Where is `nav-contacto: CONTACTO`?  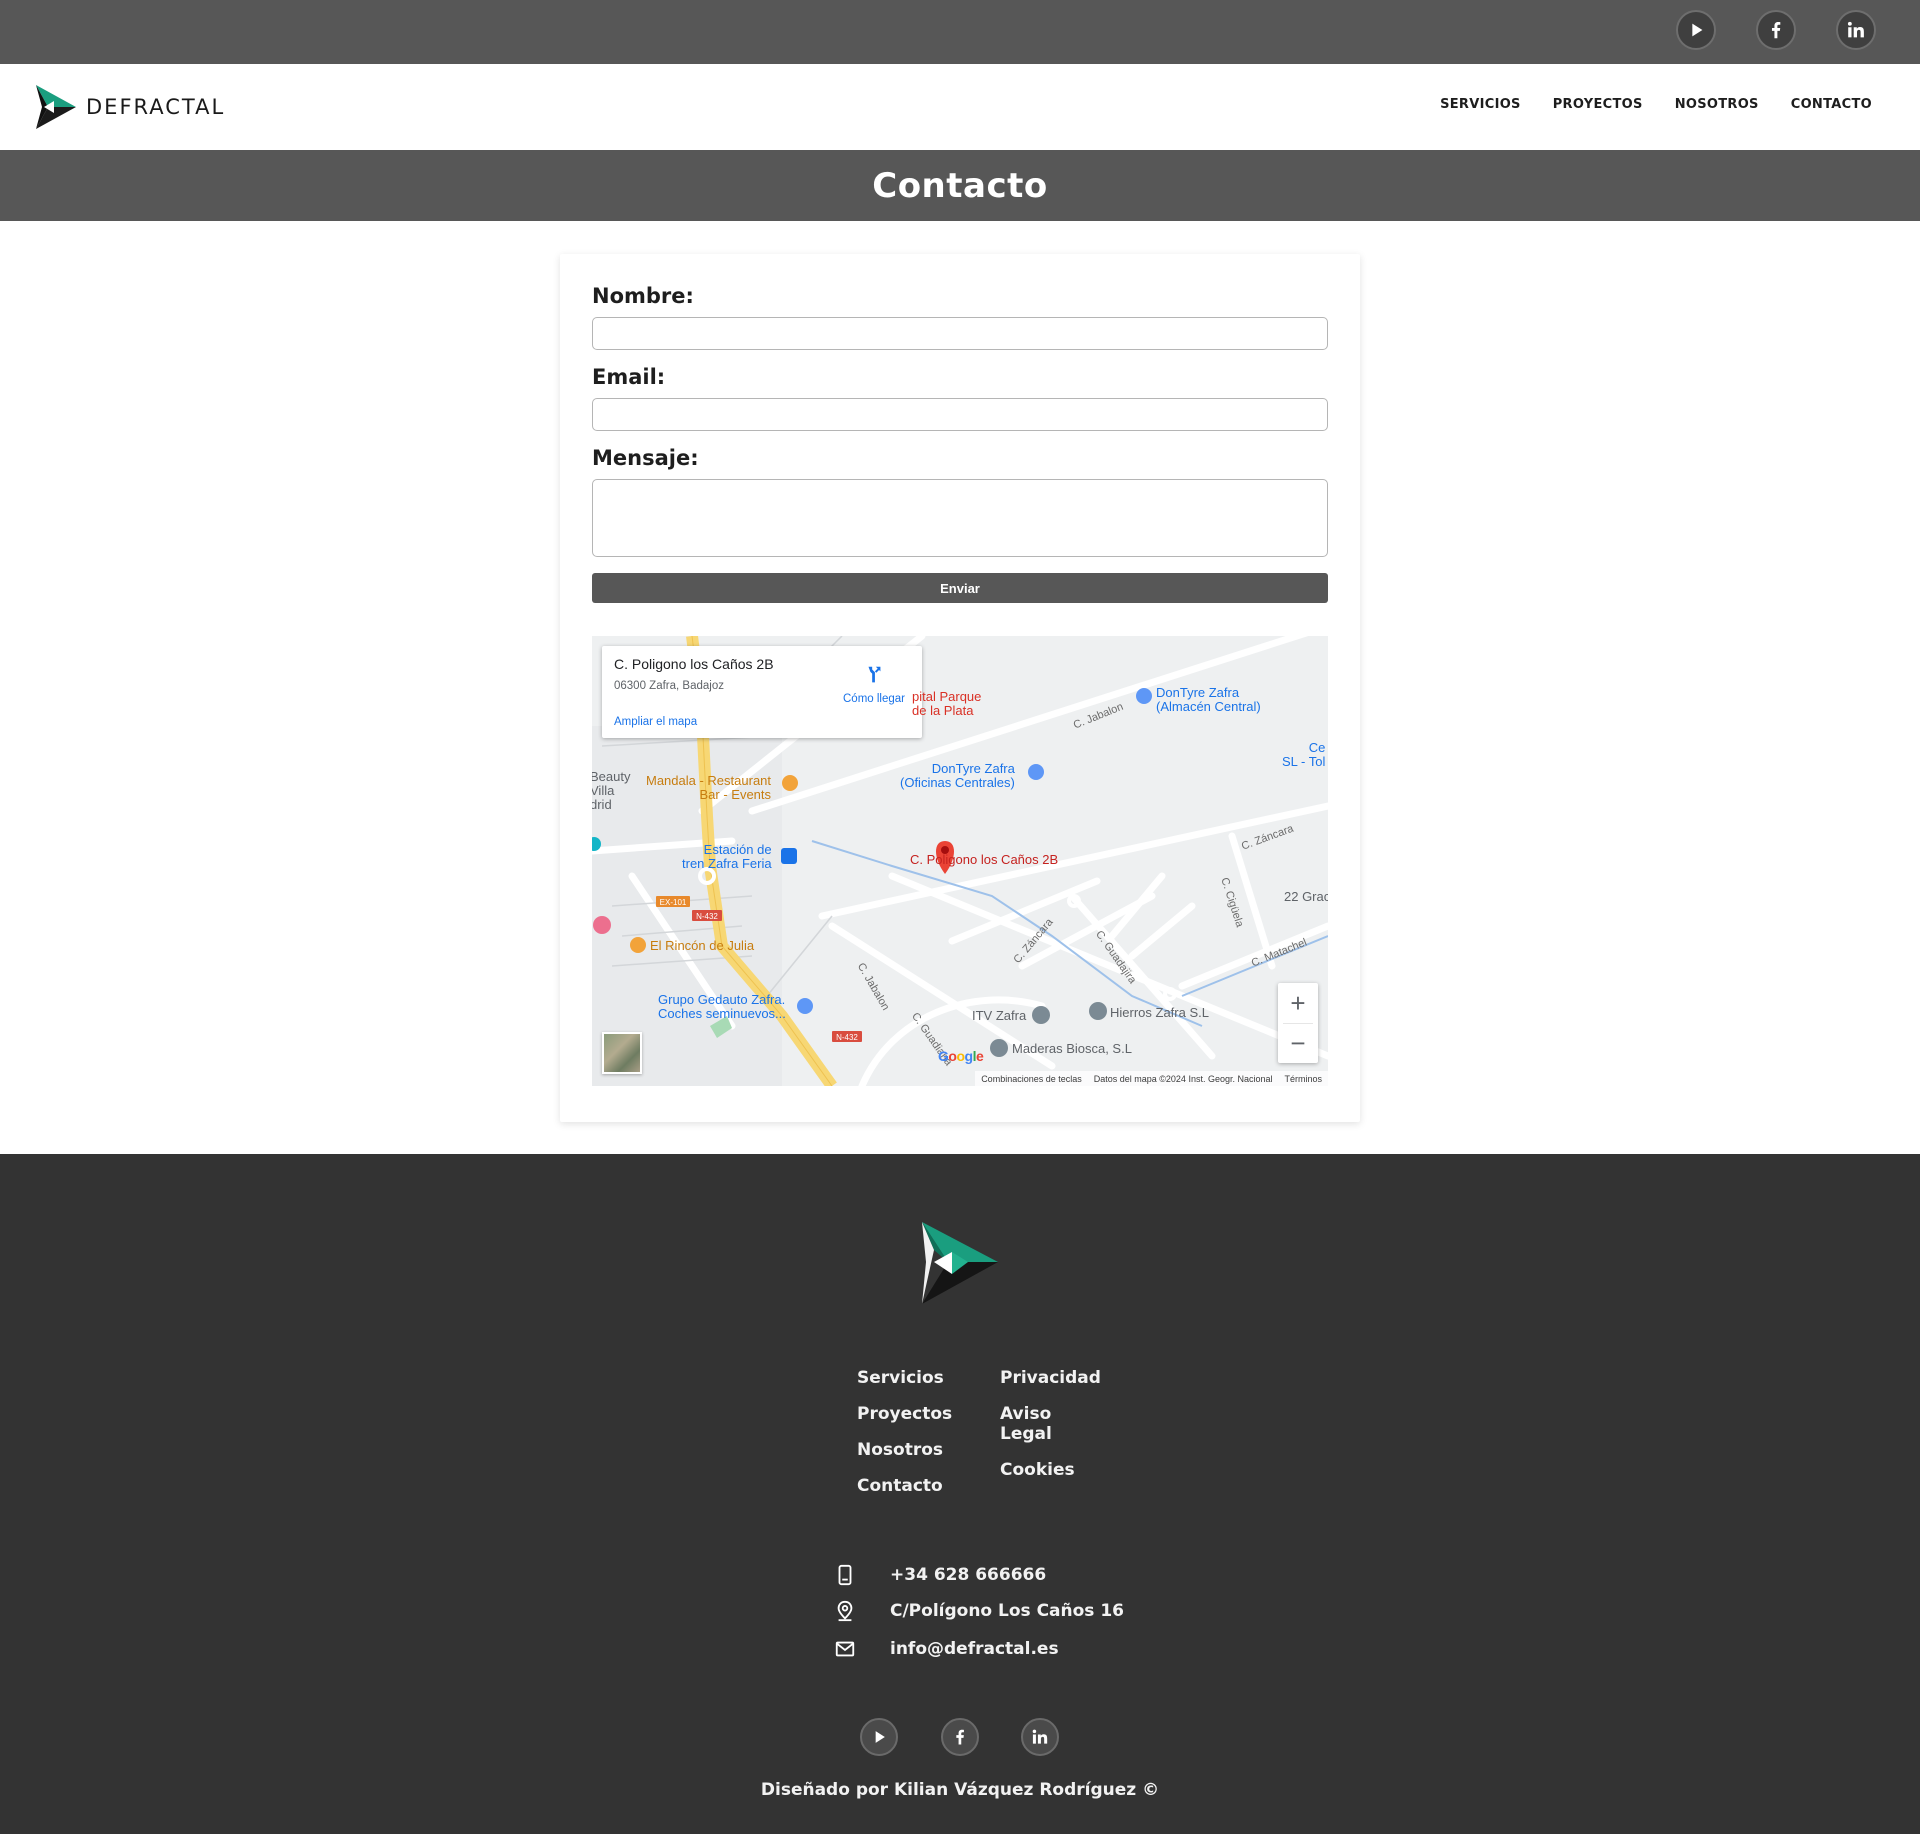
nav-contacto: CONTACTO is located at coordinates (1831, 104).